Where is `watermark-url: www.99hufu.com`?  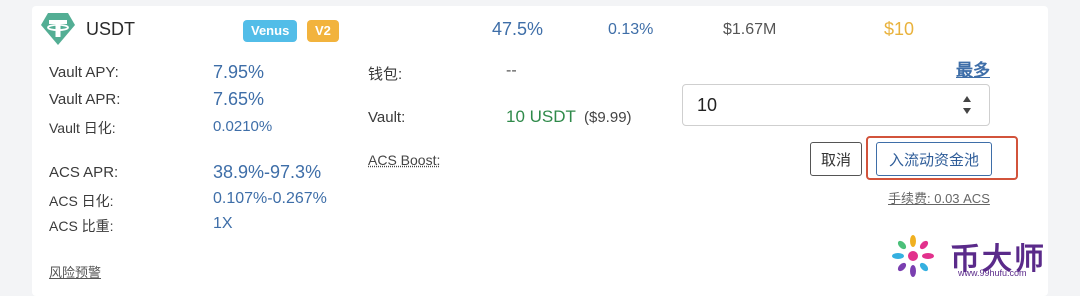 watermark-url: www.99hufu.com is located at coordinates (992, 273).